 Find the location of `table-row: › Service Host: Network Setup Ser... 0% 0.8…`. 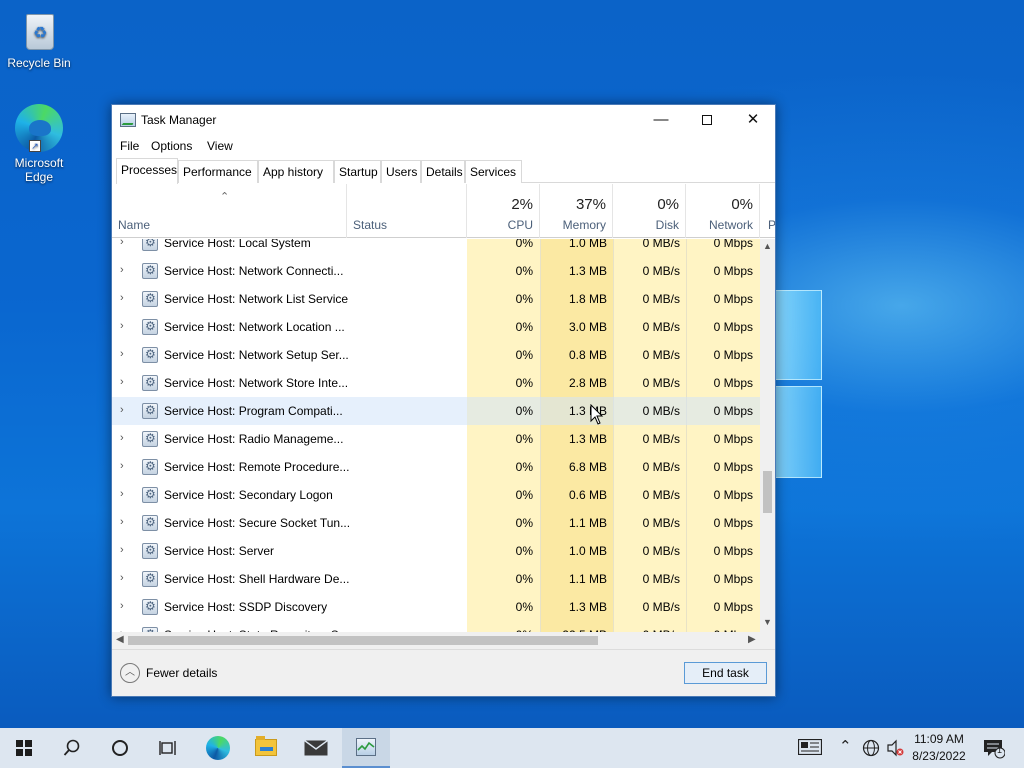

table-row: › Service Host: Network Setup Ser... 0% 0.8… is located at coordinates (436, 355).